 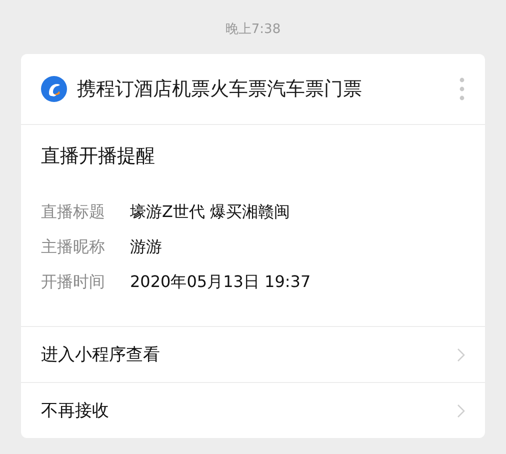 I want to click on action-row: 进入小程序查看, so click(x=253, y=355).